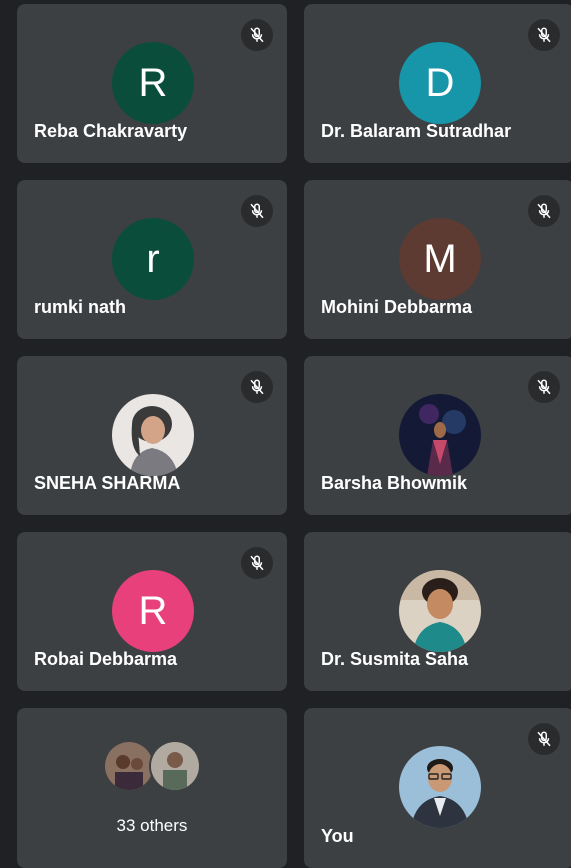 This screenshot has height=868, width=571. I want to click on avatar: M, so click(440, 259).